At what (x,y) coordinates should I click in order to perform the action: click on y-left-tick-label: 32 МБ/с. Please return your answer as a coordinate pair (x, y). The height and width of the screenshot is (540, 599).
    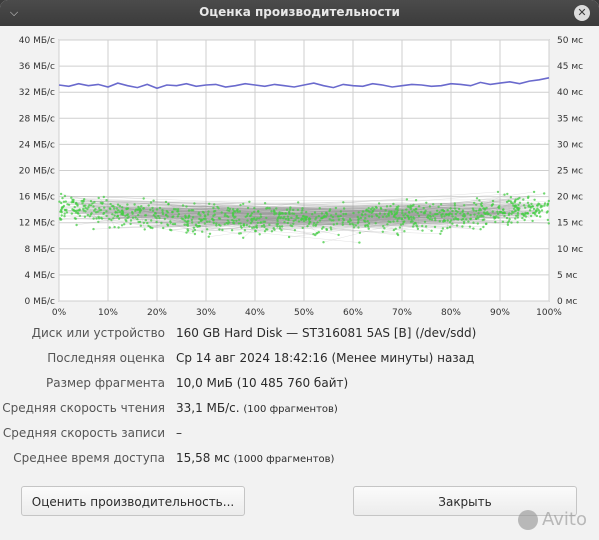
    Looking at the image, I should click on (37, 93).